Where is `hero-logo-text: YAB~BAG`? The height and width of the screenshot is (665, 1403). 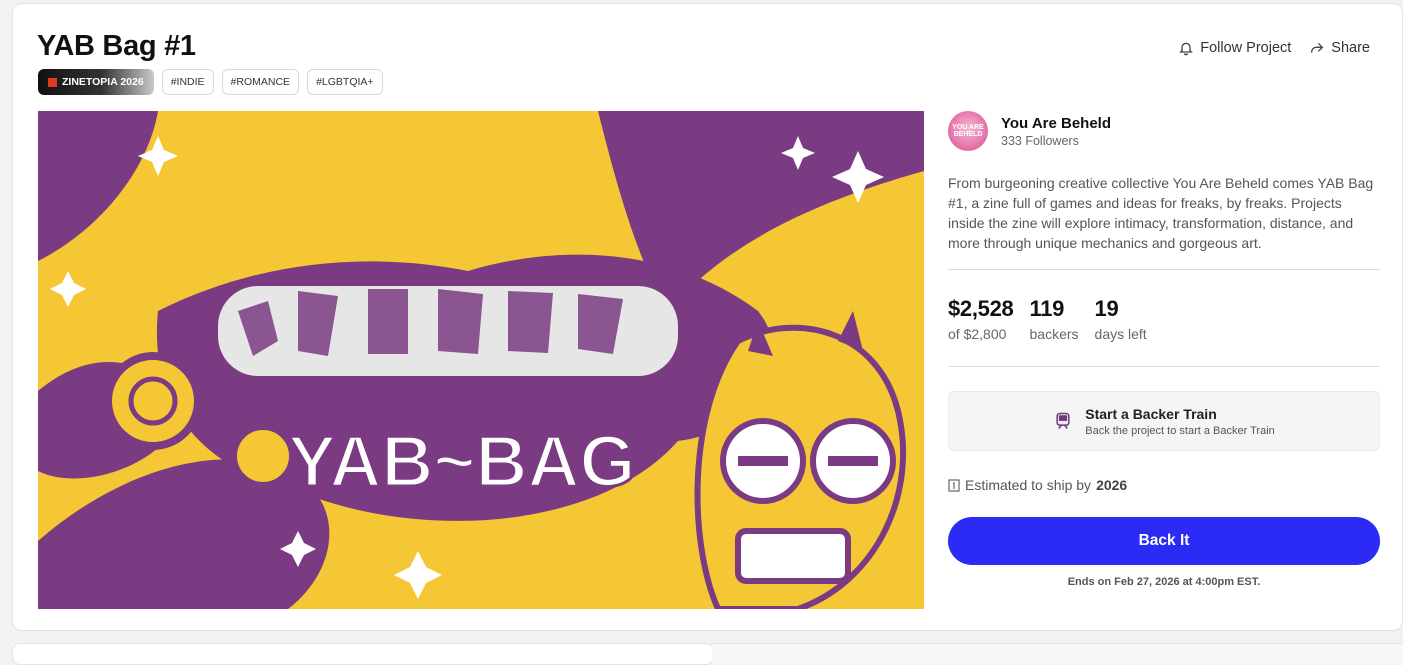 hero-logo-text: YAB~BAG is located at coordinates (461, 462).